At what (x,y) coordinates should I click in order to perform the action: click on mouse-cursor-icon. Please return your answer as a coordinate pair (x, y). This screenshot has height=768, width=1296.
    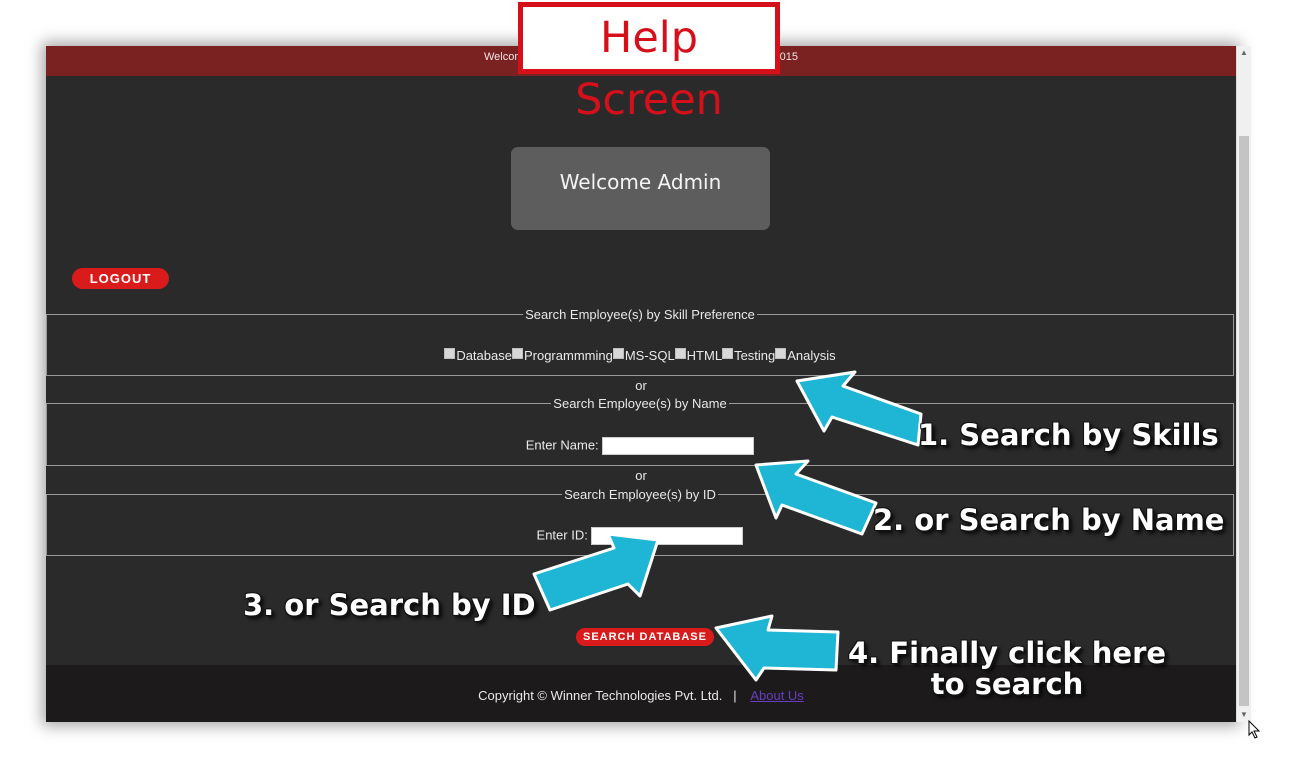
    Looking at the image, I should click on (1254, 729).